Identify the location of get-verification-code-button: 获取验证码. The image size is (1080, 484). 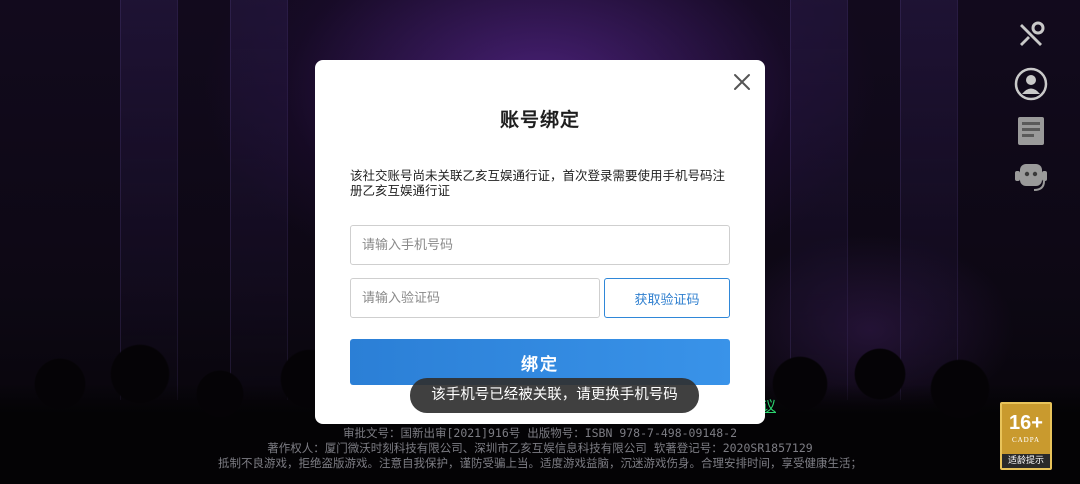
(667, 298).